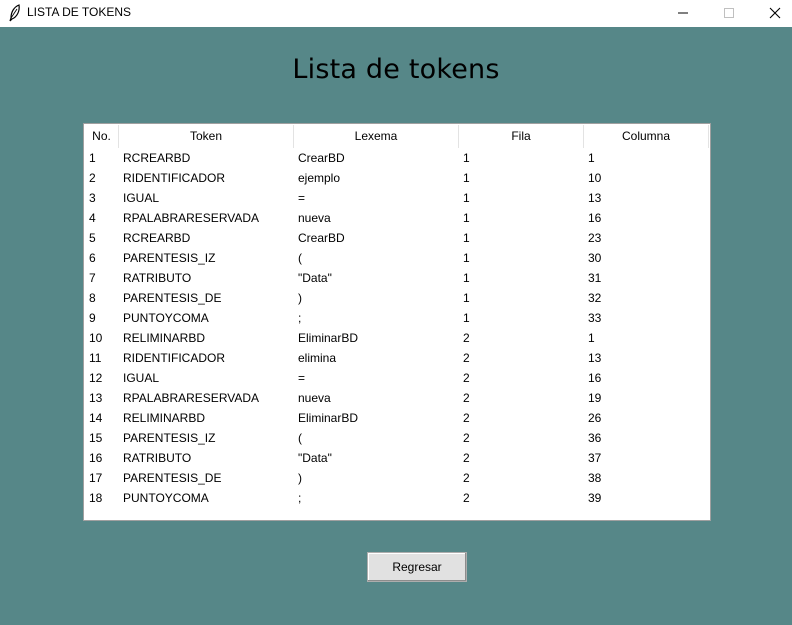  I want to click on column-header-token: Token, so click(206, 136).